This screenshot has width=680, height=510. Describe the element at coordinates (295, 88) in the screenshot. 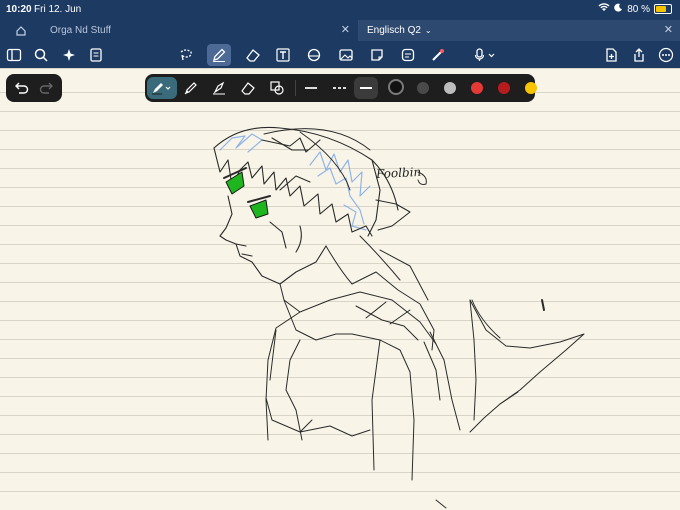

I see `separator` at that location.